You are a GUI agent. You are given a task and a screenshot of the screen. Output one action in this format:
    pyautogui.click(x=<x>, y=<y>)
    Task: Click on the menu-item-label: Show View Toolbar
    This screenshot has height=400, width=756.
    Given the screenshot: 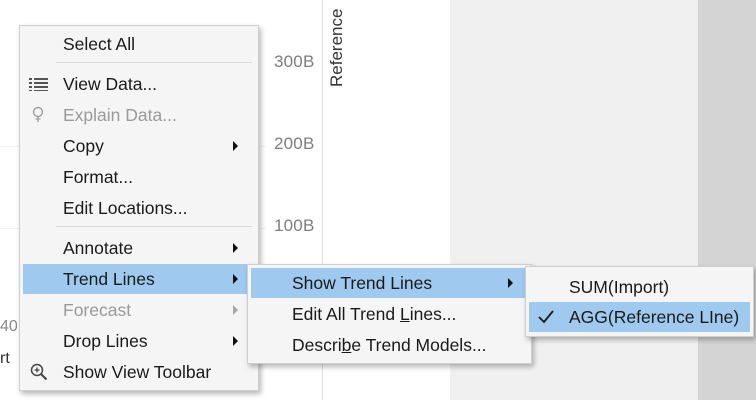 What is the action you would take?
    pyautogui.click(x=137, y=371)
    